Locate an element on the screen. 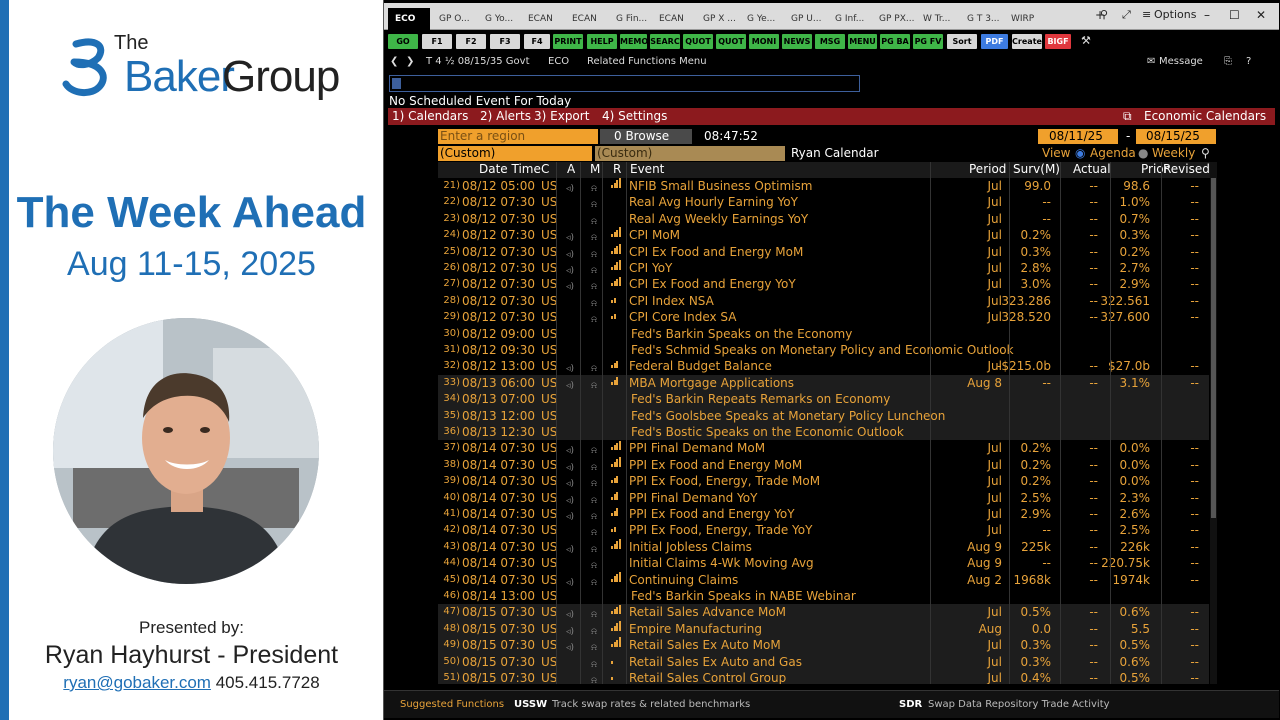 The image size is (1280, 720). function-key-15: PG BA is located at coordinates (895, 41).